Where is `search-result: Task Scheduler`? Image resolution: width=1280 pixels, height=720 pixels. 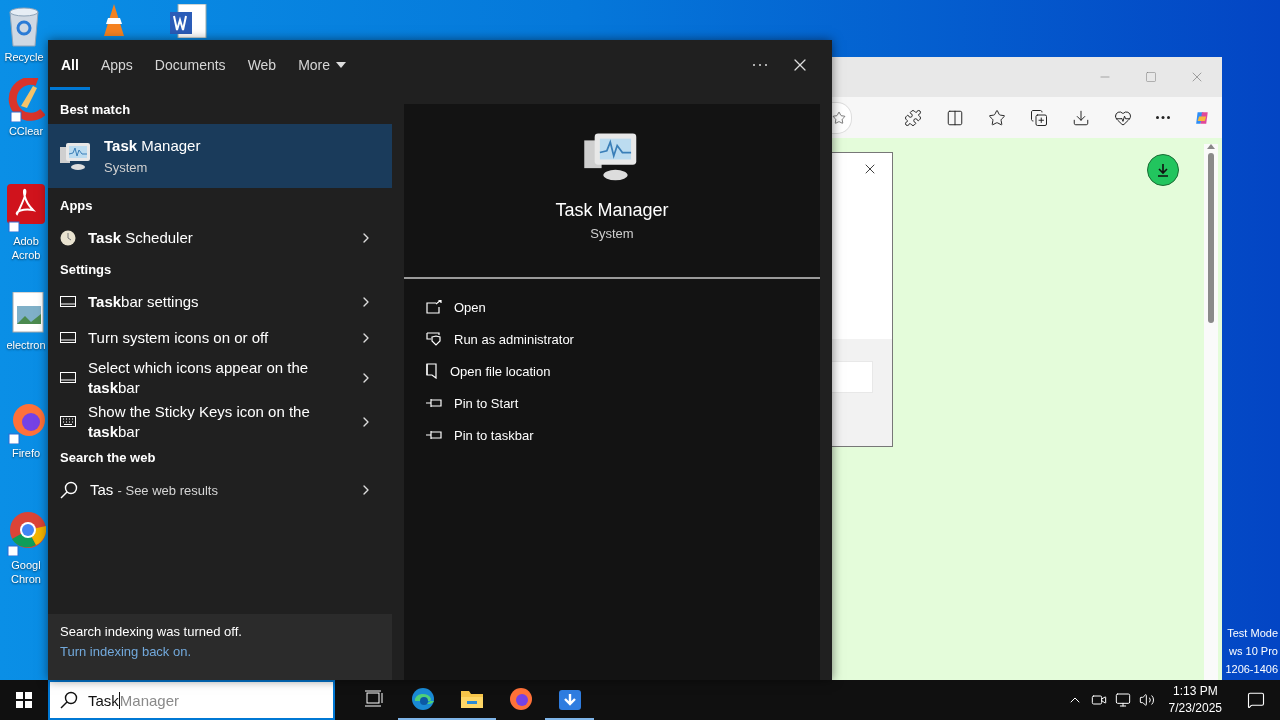 search-result: Task Scheduler is located at coordinates (220, 238).